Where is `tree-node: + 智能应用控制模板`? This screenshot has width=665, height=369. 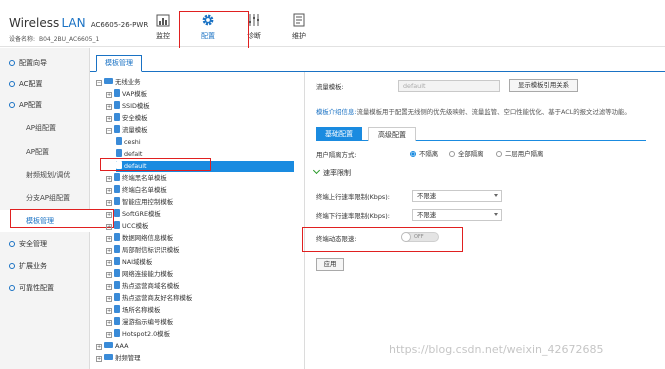 tree-node: + 智能应用控制模板 is located at coordinates (139, 202).